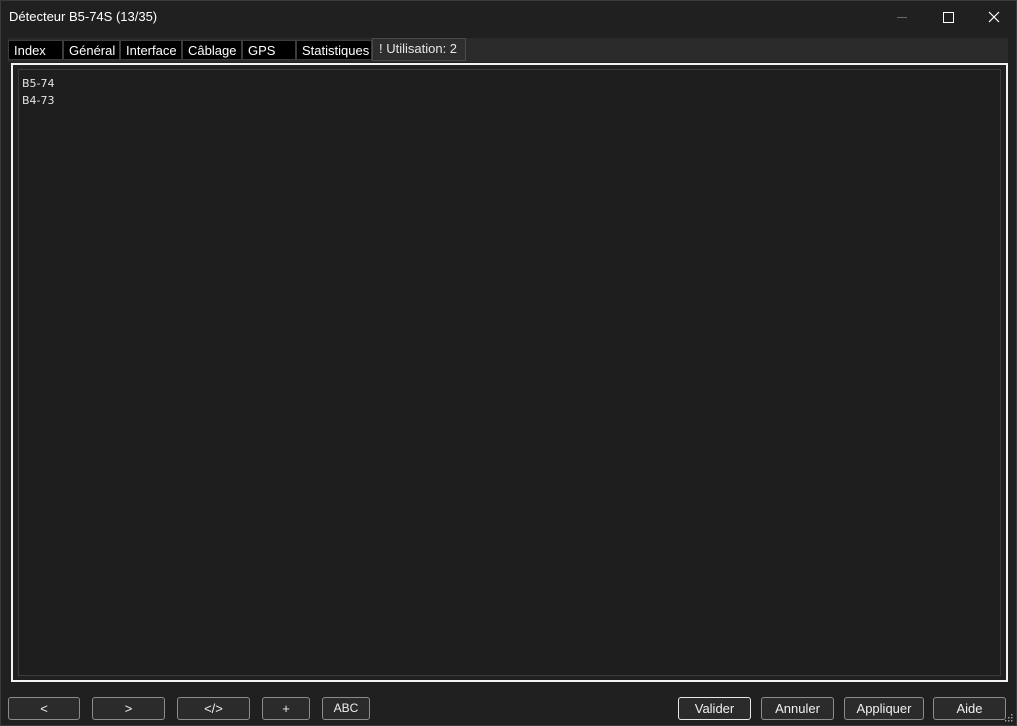 Image resolution: width=1017 pixels, height=726 pixels. I want to click on close-icon, so click(994, 17).